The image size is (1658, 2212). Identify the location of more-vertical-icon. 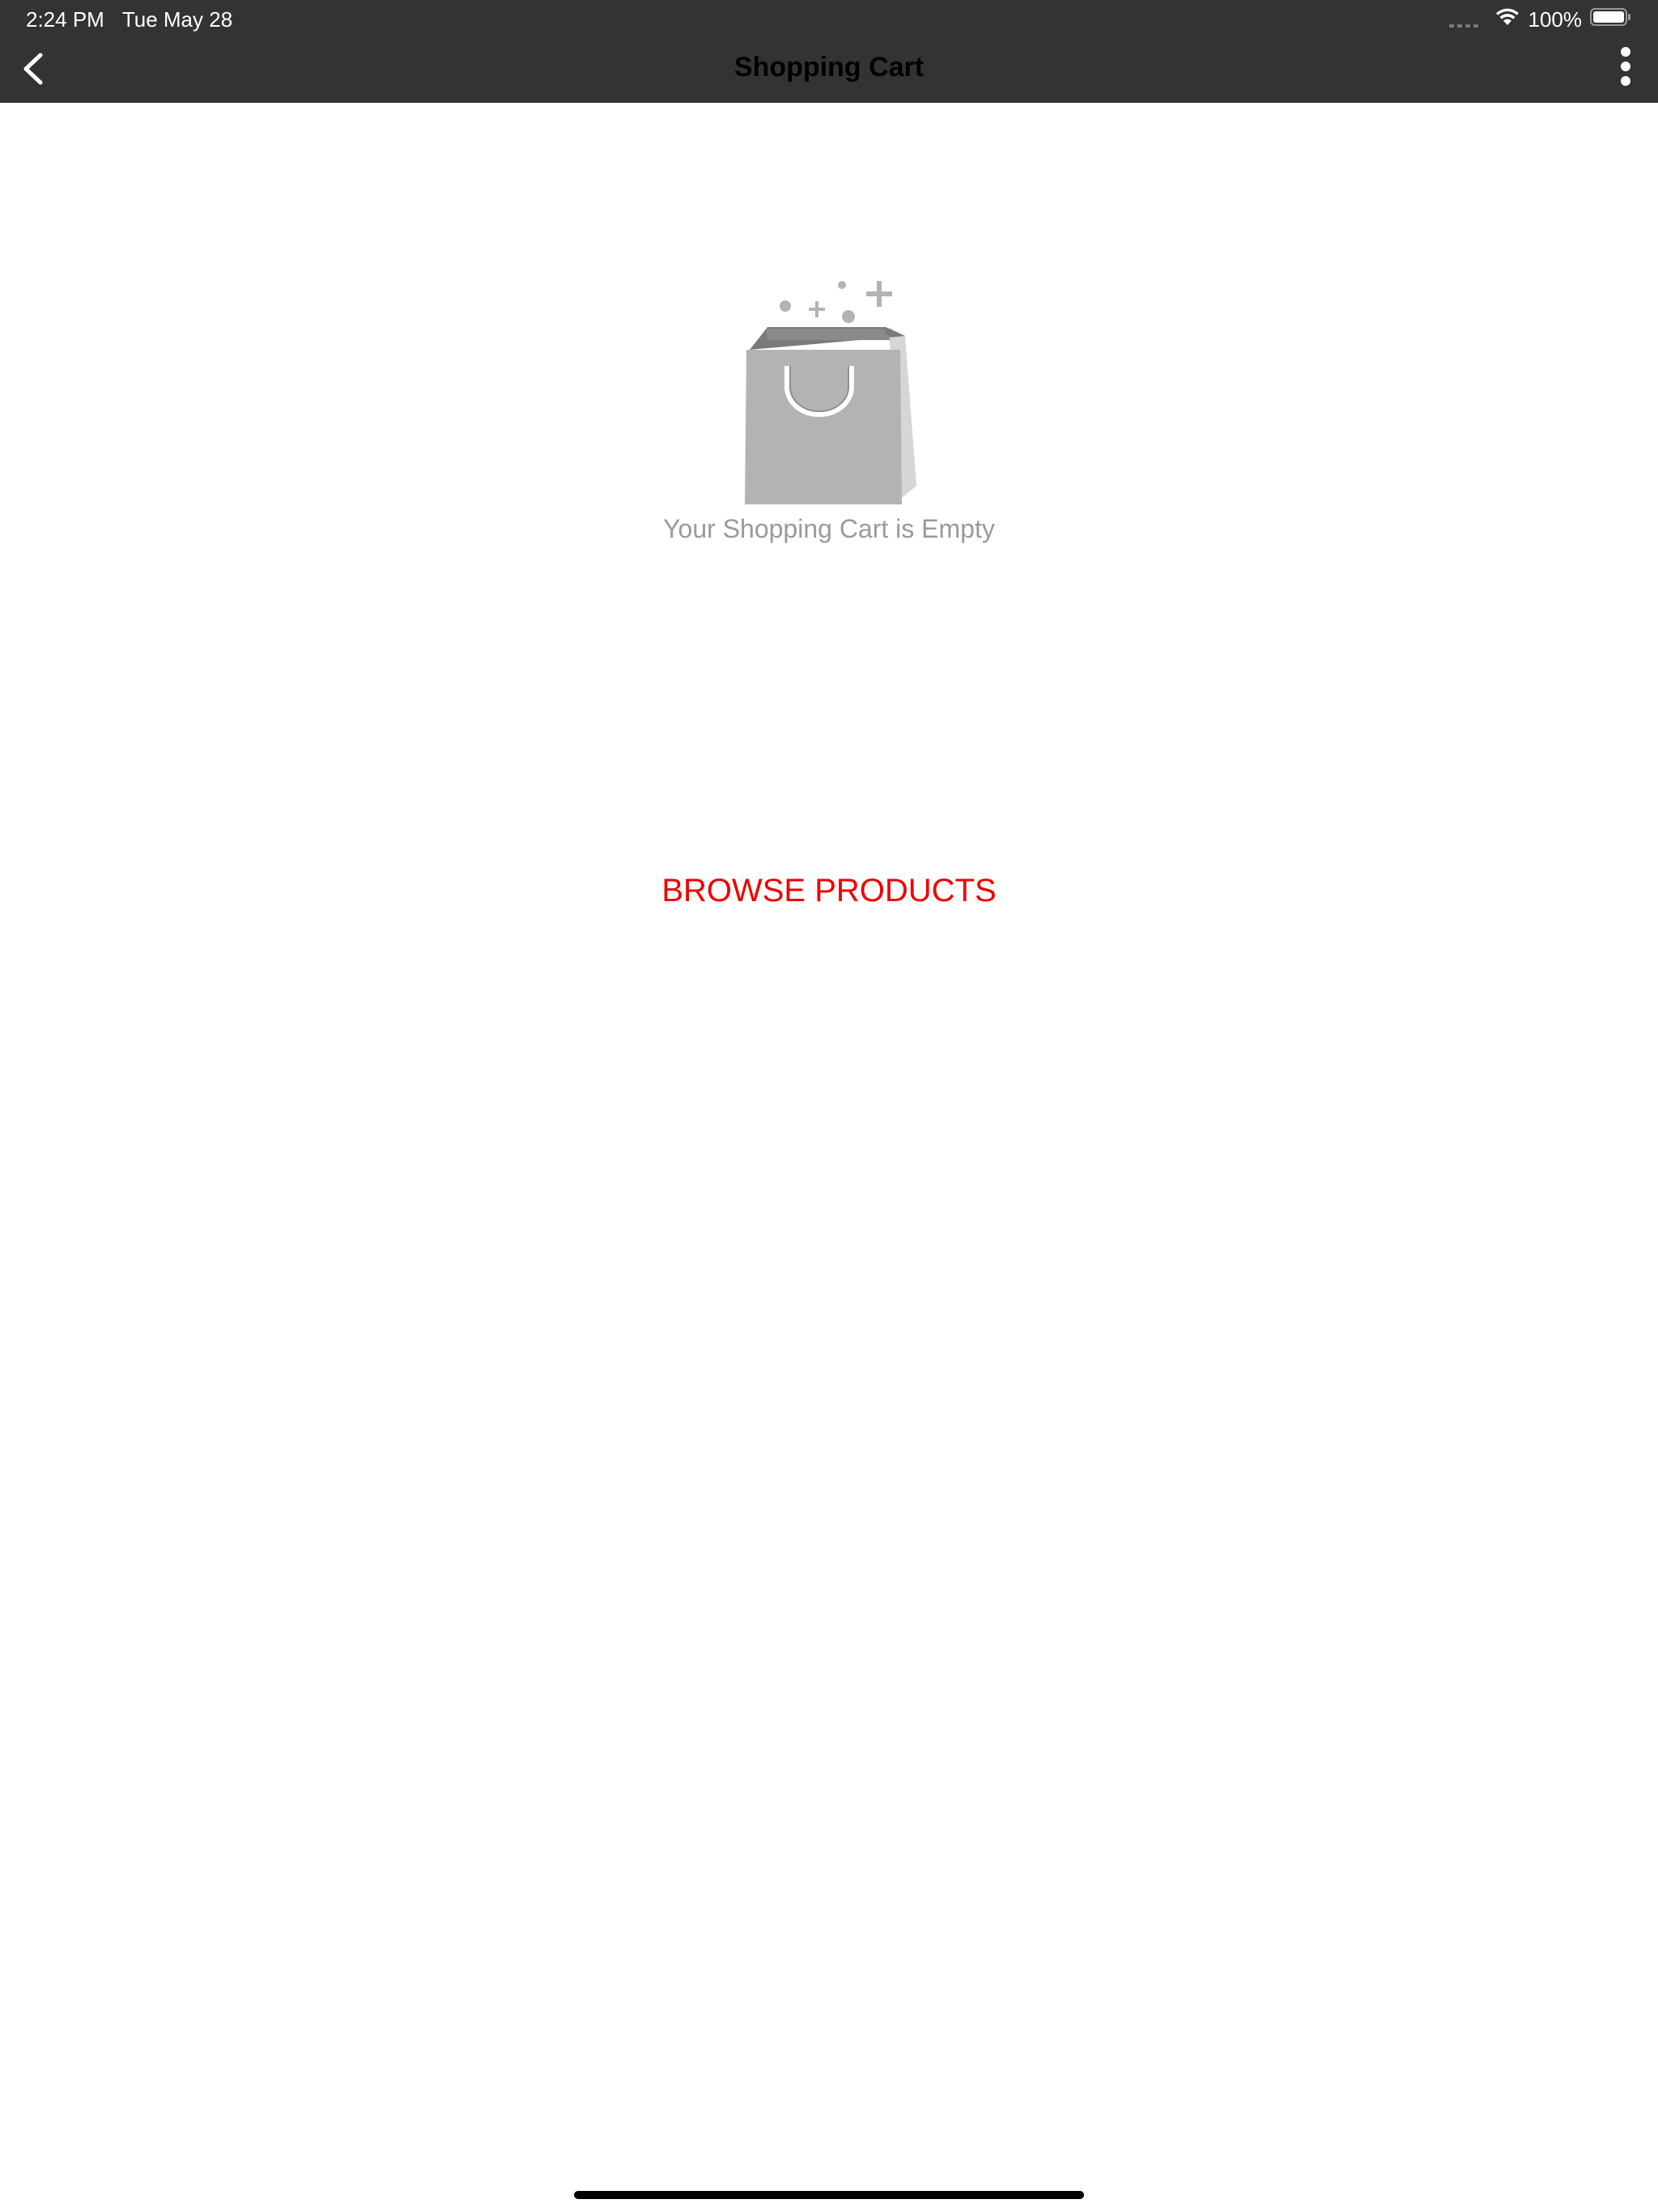
(1625, 66).